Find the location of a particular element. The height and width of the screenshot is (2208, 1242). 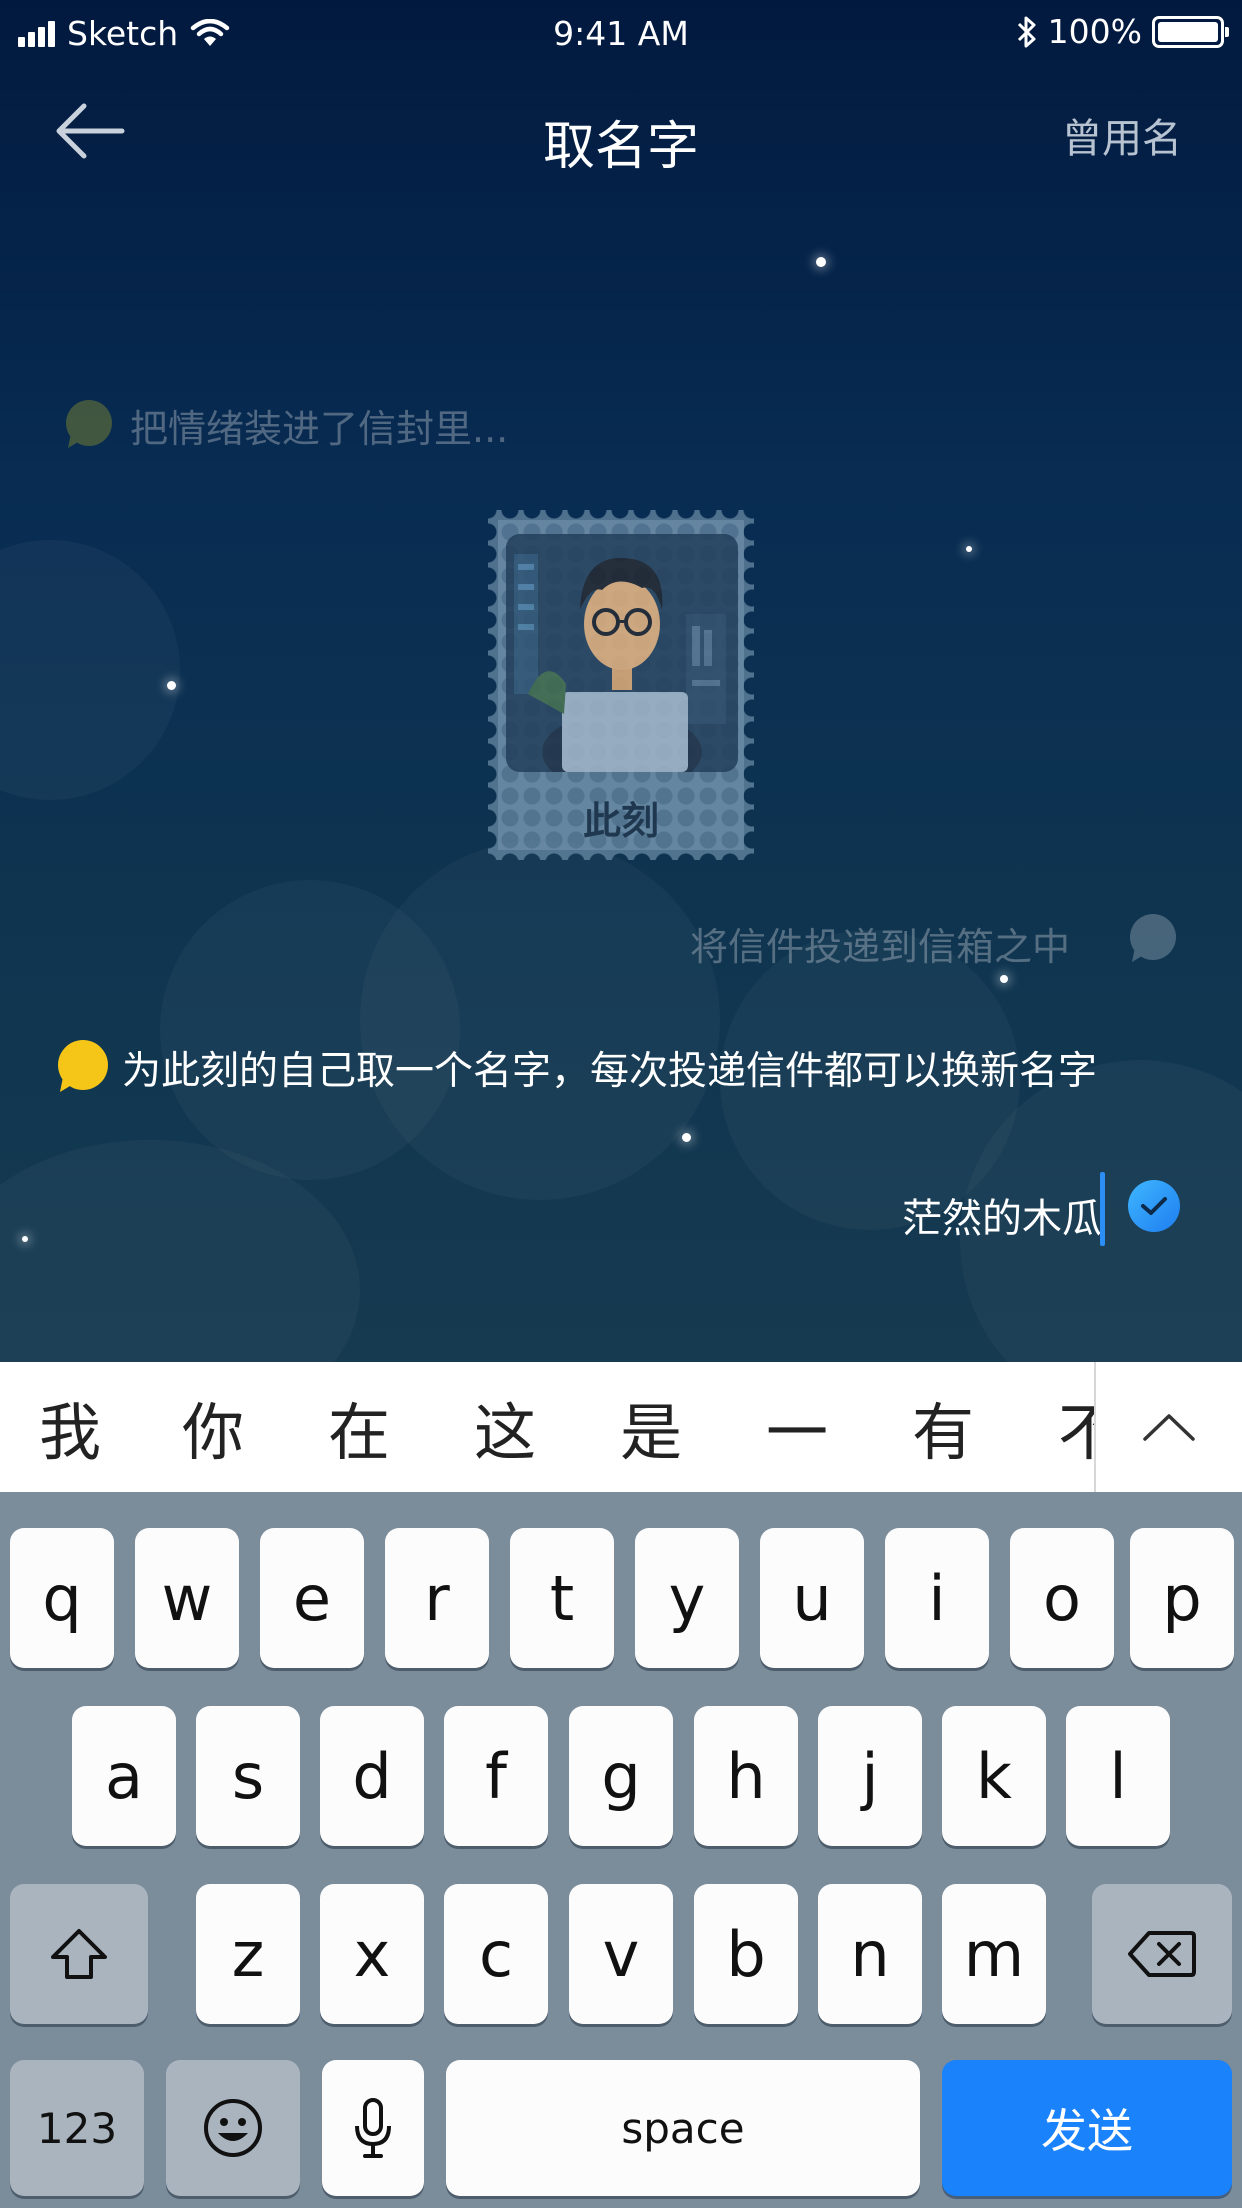

emoji-key is located at coordinates (233, 2128).